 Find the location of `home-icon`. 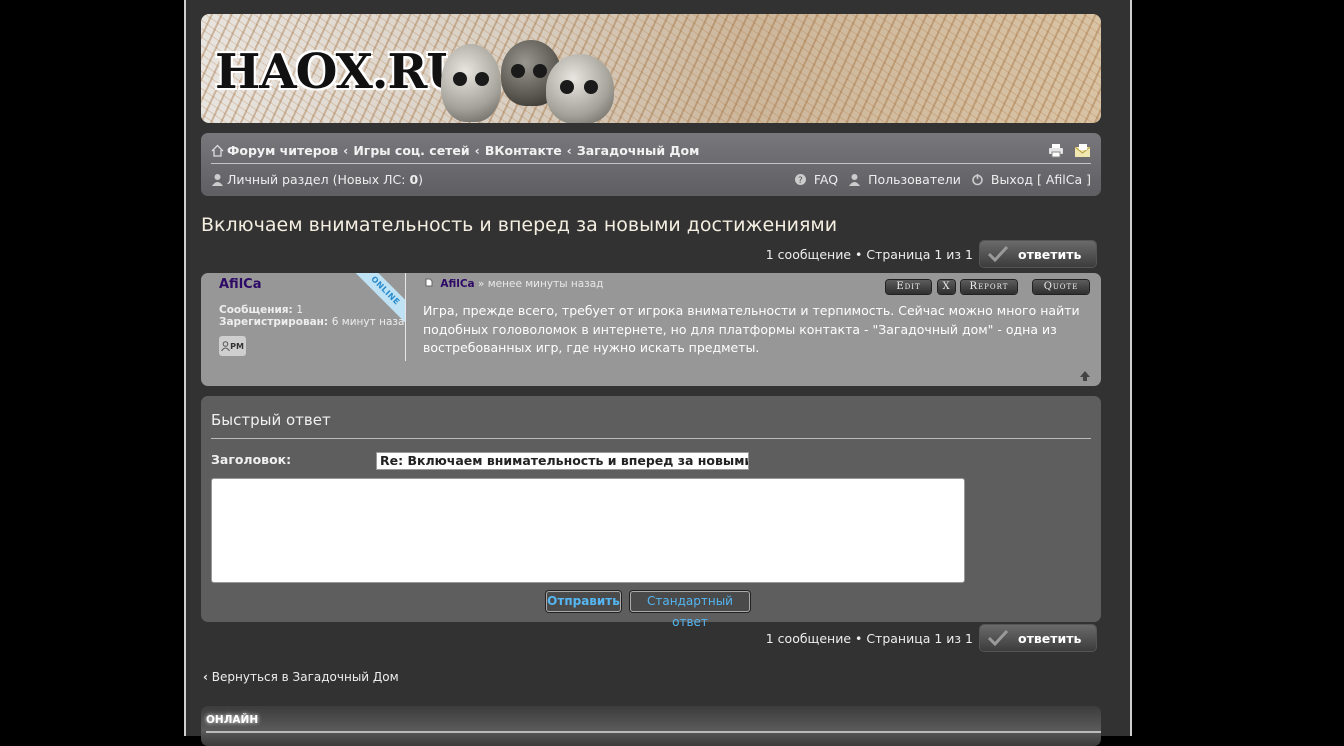

home-icon is located at coordinates (217, 150).